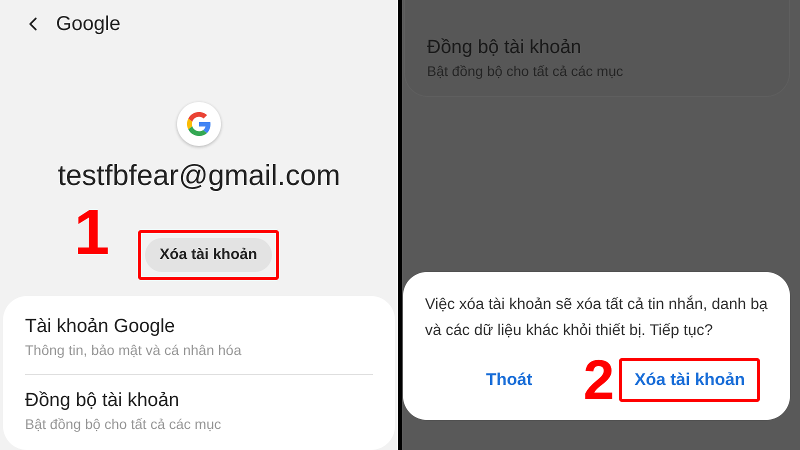 Image resolution: width=800 pixels, height=450 pixels. What do you see at coordinates (597, 317) in the screenshot?
I see `dialog-message: Việc xóa tài khoản sẽ xóa tất cả tin nhắn, danh bạ và các dữ liệu khác khỏi thiết bị. Tiếp tục?` at bounding box center [597, 317].